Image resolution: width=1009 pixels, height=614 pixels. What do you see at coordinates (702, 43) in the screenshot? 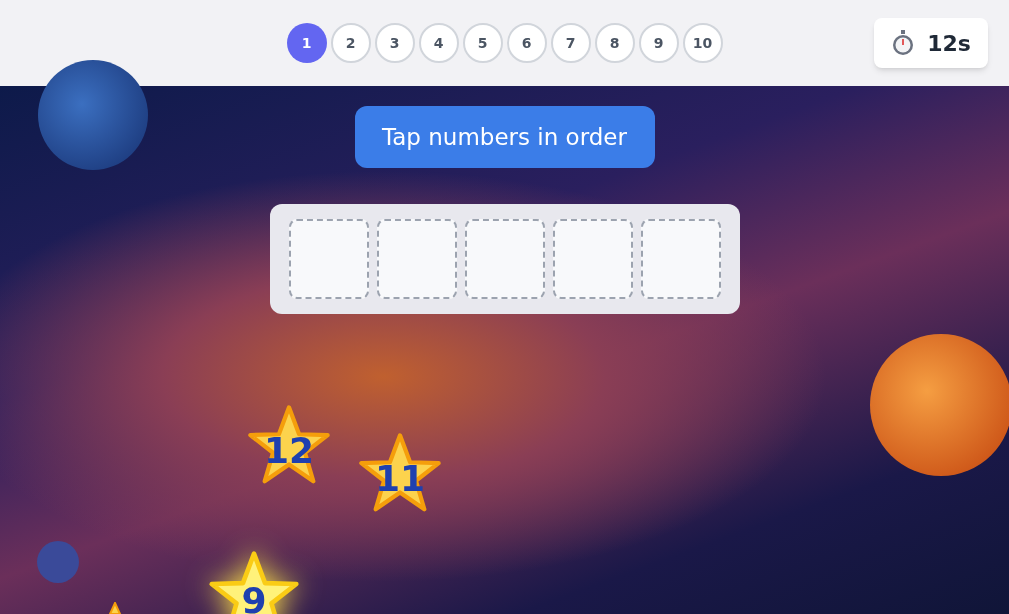
I see `level-button: 10` at bounding box center [702, 43].